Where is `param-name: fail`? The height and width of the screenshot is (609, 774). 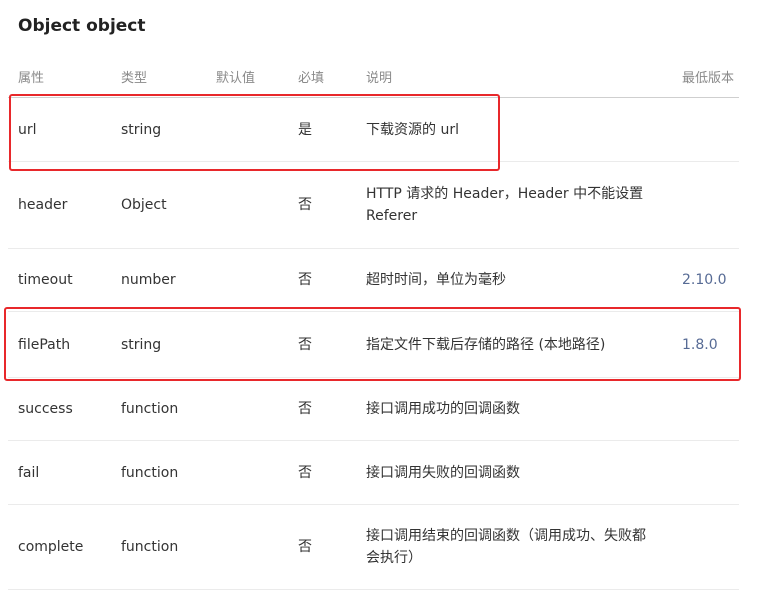 param-name: fail is located at coordinates (29, 472).